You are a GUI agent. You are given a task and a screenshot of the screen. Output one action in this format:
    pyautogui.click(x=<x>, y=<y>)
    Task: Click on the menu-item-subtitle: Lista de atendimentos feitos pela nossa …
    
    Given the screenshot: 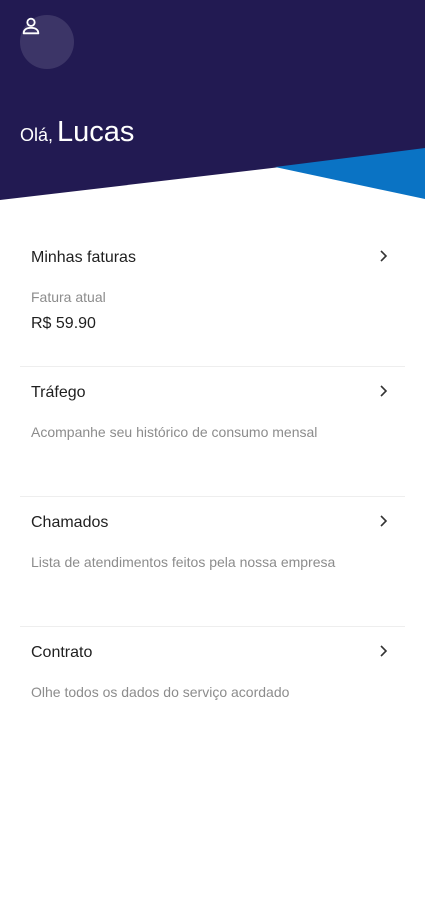 What is the action you would take?
    pyautogui.click(x=183, y=562)
    